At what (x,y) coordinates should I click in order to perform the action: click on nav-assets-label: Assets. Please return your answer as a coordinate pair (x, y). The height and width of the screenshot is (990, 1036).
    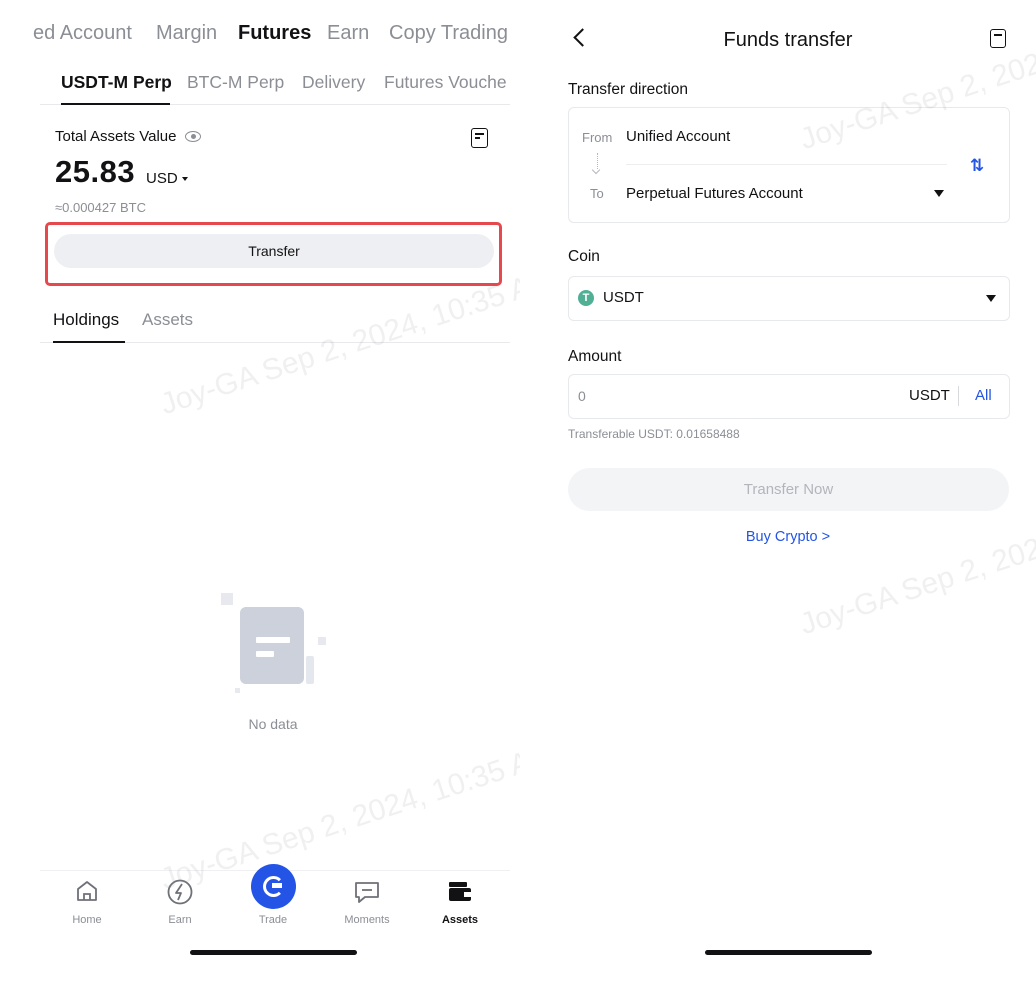
    Looking at the image, I should click on (460, 920).